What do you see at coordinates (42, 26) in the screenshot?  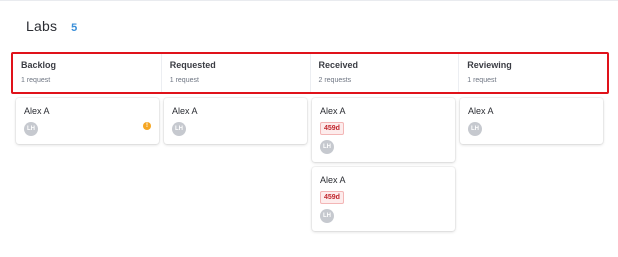 I see `page-title: Labs` at bounding box center [42, 26].